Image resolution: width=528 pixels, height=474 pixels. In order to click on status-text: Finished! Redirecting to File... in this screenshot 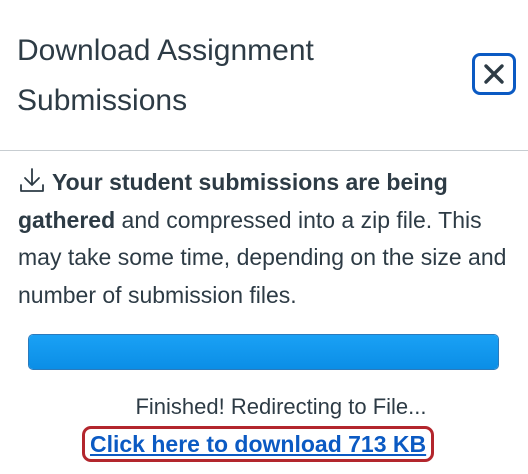, I will do `click(281, 406)`.